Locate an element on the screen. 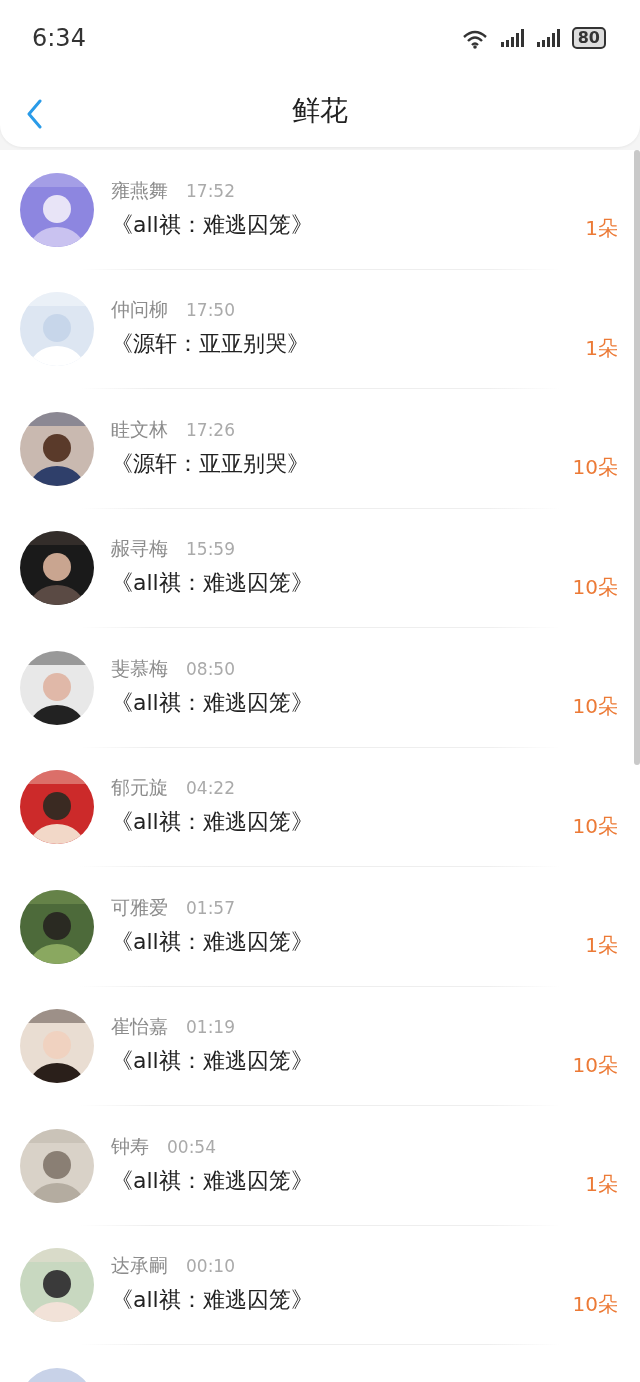 Image resolution: width=640 pixels, height=1382 pixels. user-name: 钟寿 is located at coordinates (130, 1146).